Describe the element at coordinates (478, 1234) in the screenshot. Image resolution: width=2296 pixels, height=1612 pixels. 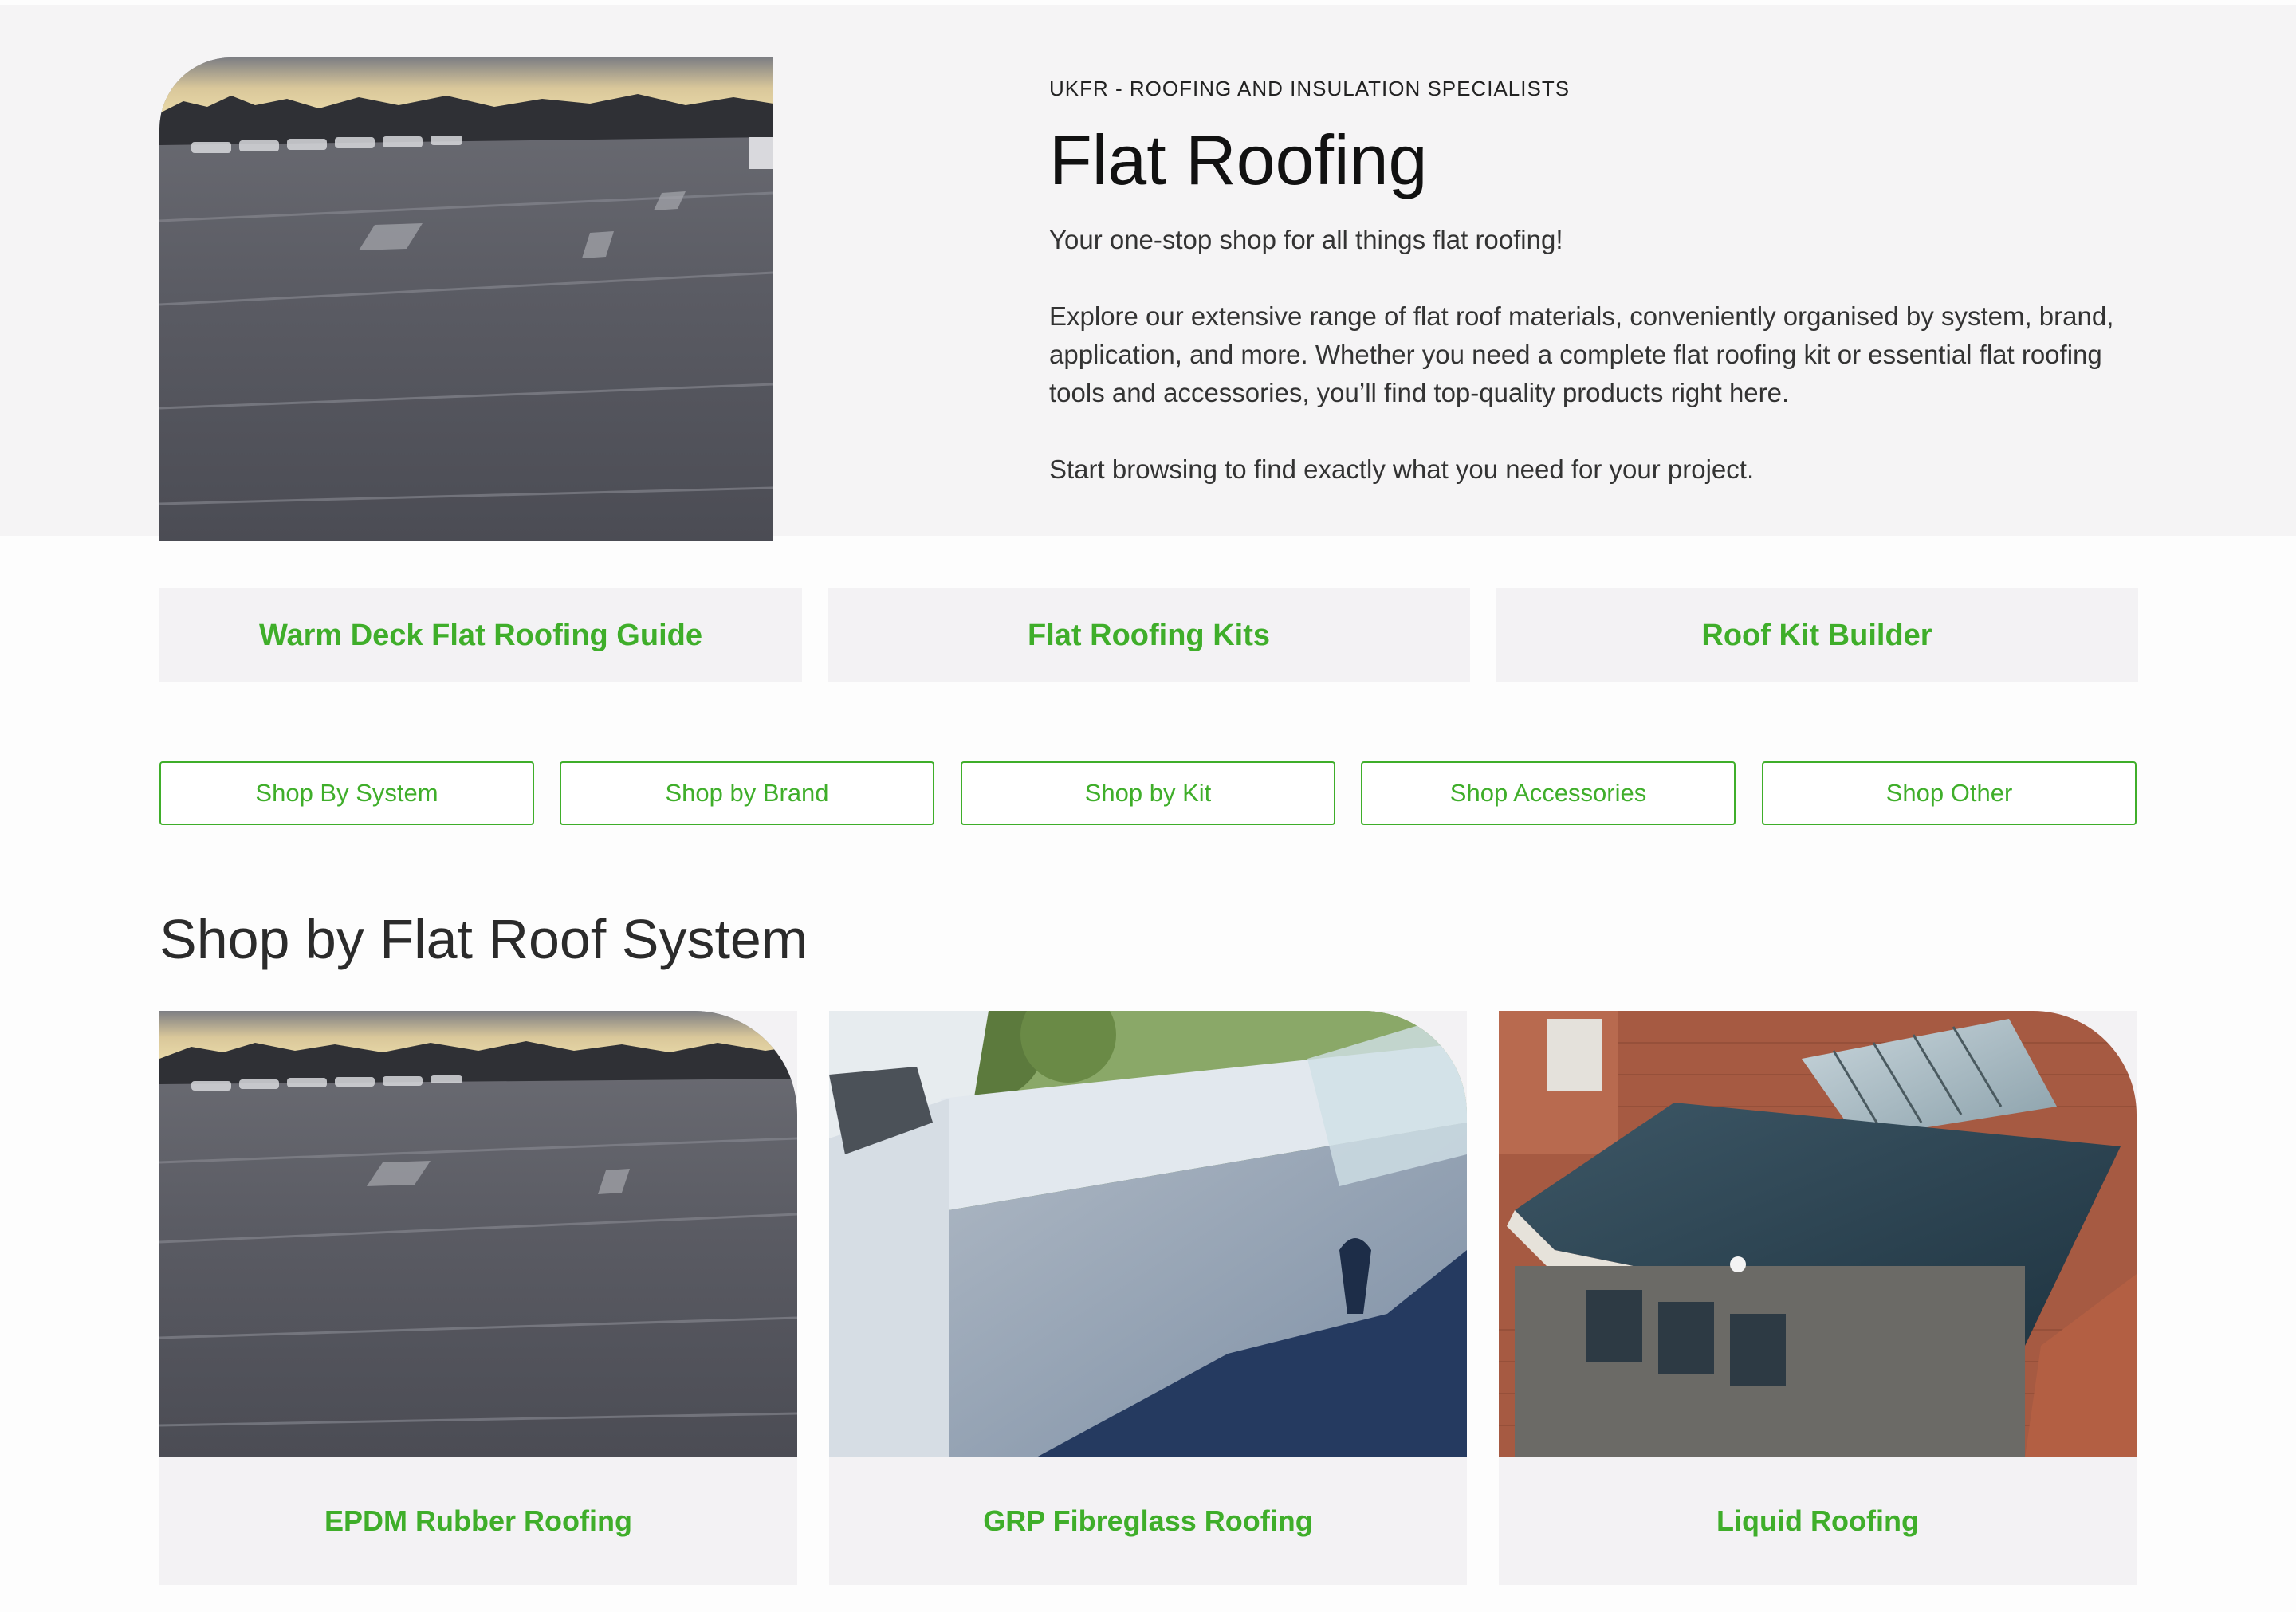
I see `system-image-epdm` at that location.